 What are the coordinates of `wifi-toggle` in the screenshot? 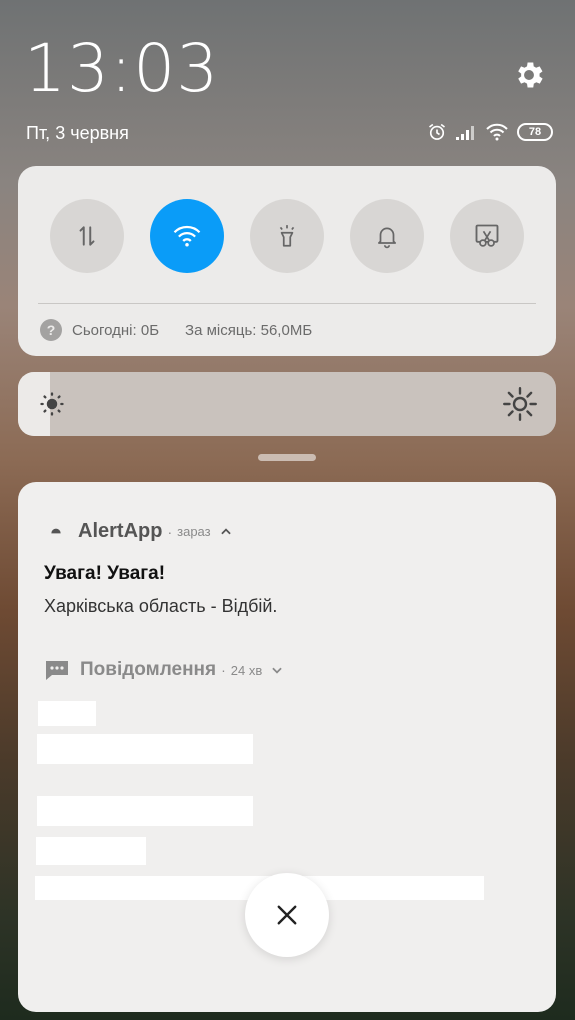 It's located at (187, 236).